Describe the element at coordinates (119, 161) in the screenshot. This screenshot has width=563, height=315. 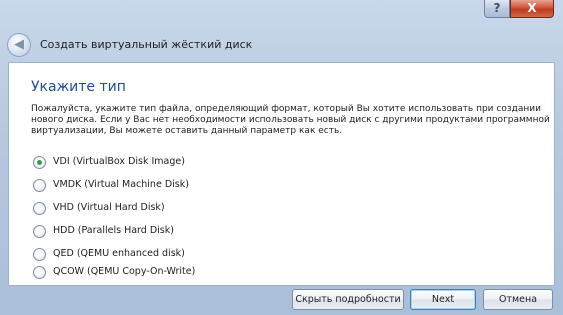
I see `radio-label: VDI (VirtualBox Disk Image)` at that location.